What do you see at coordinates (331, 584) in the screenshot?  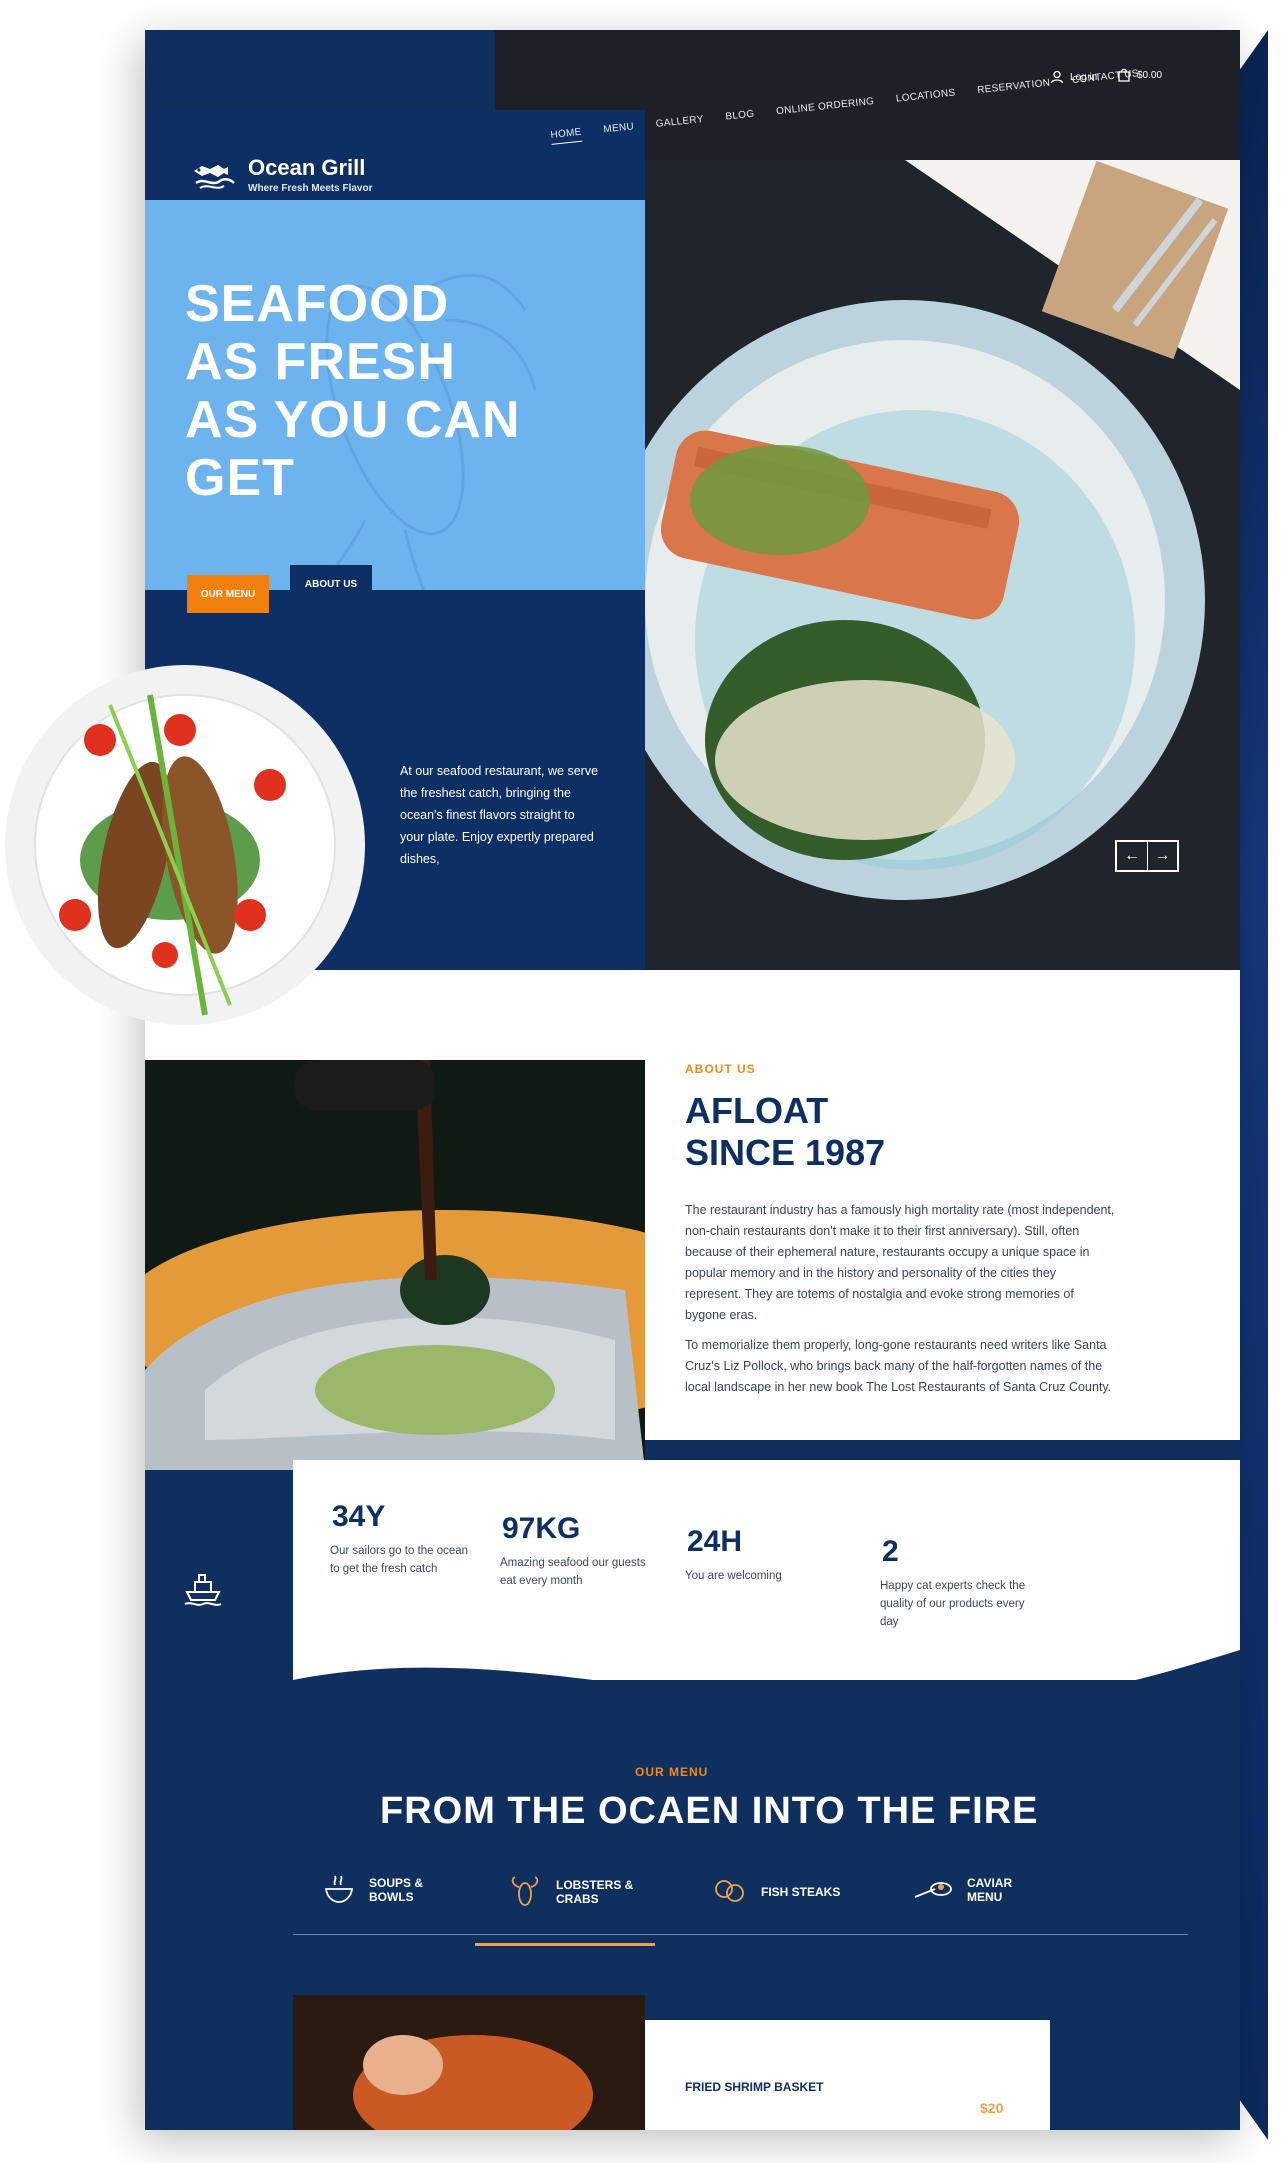 I see `about-us-button: ABOUT US` at bounding box center [331, 584].